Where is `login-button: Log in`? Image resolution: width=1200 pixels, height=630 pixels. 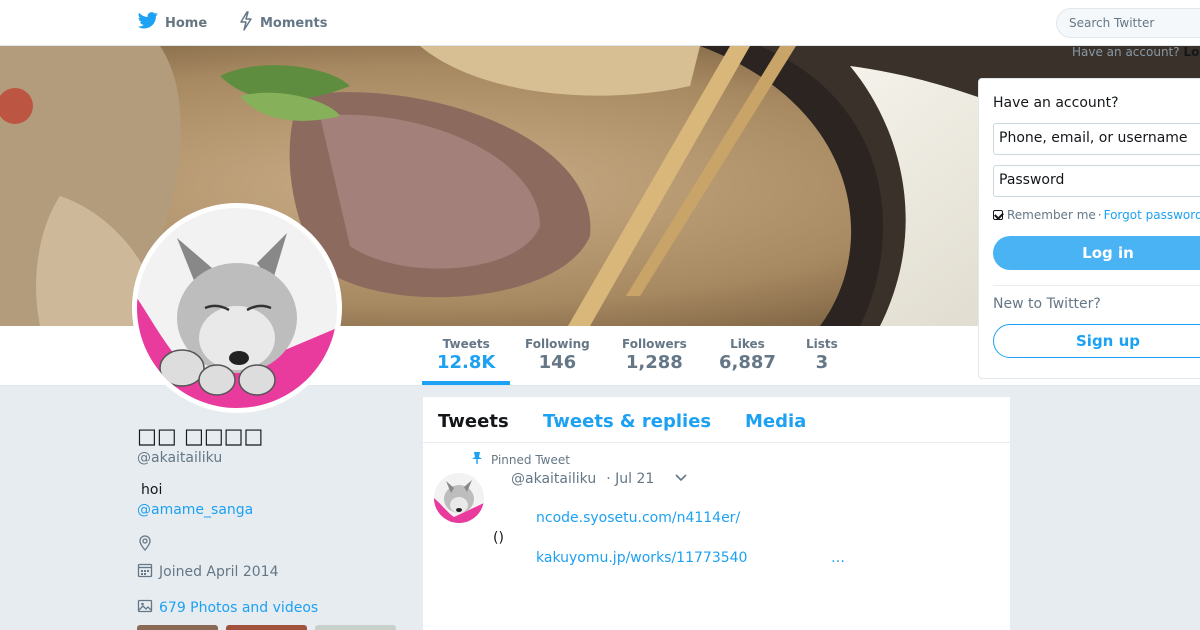
login-button: Log in is located at coordinates (1096, 253).